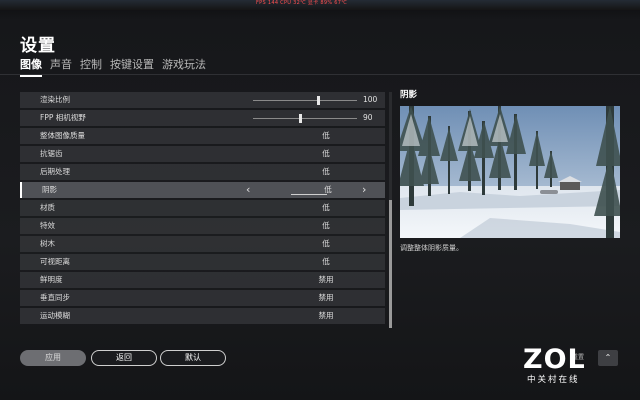 The image size is (640, 400). I want to click on setting-render-scale: 渲染比例 100, so click(202, 100).